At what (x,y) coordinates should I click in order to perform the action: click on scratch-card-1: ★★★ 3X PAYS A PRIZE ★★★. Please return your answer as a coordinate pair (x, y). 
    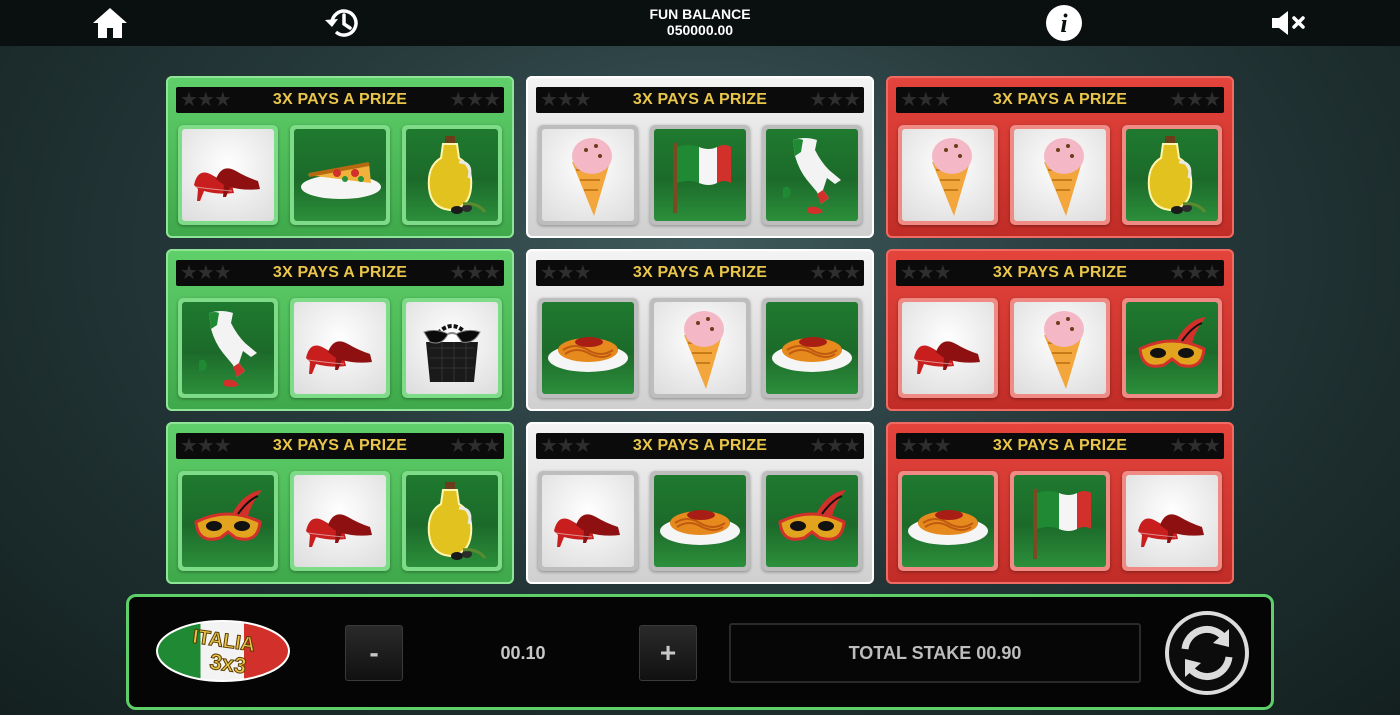
    Looking at the image, I should click on (340, 157).